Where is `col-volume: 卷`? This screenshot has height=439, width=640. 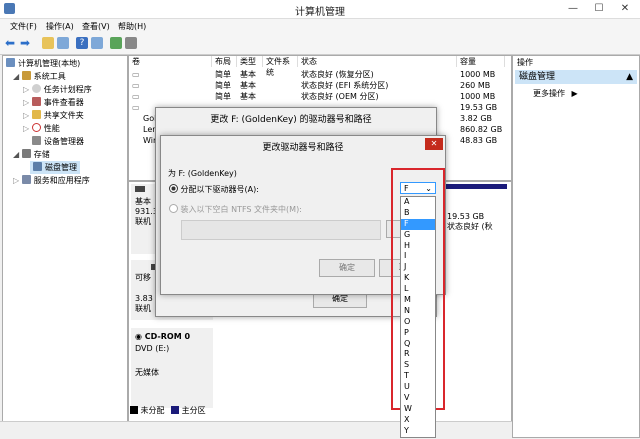 col-volume: 卷 is located at coordinates (170, 61).